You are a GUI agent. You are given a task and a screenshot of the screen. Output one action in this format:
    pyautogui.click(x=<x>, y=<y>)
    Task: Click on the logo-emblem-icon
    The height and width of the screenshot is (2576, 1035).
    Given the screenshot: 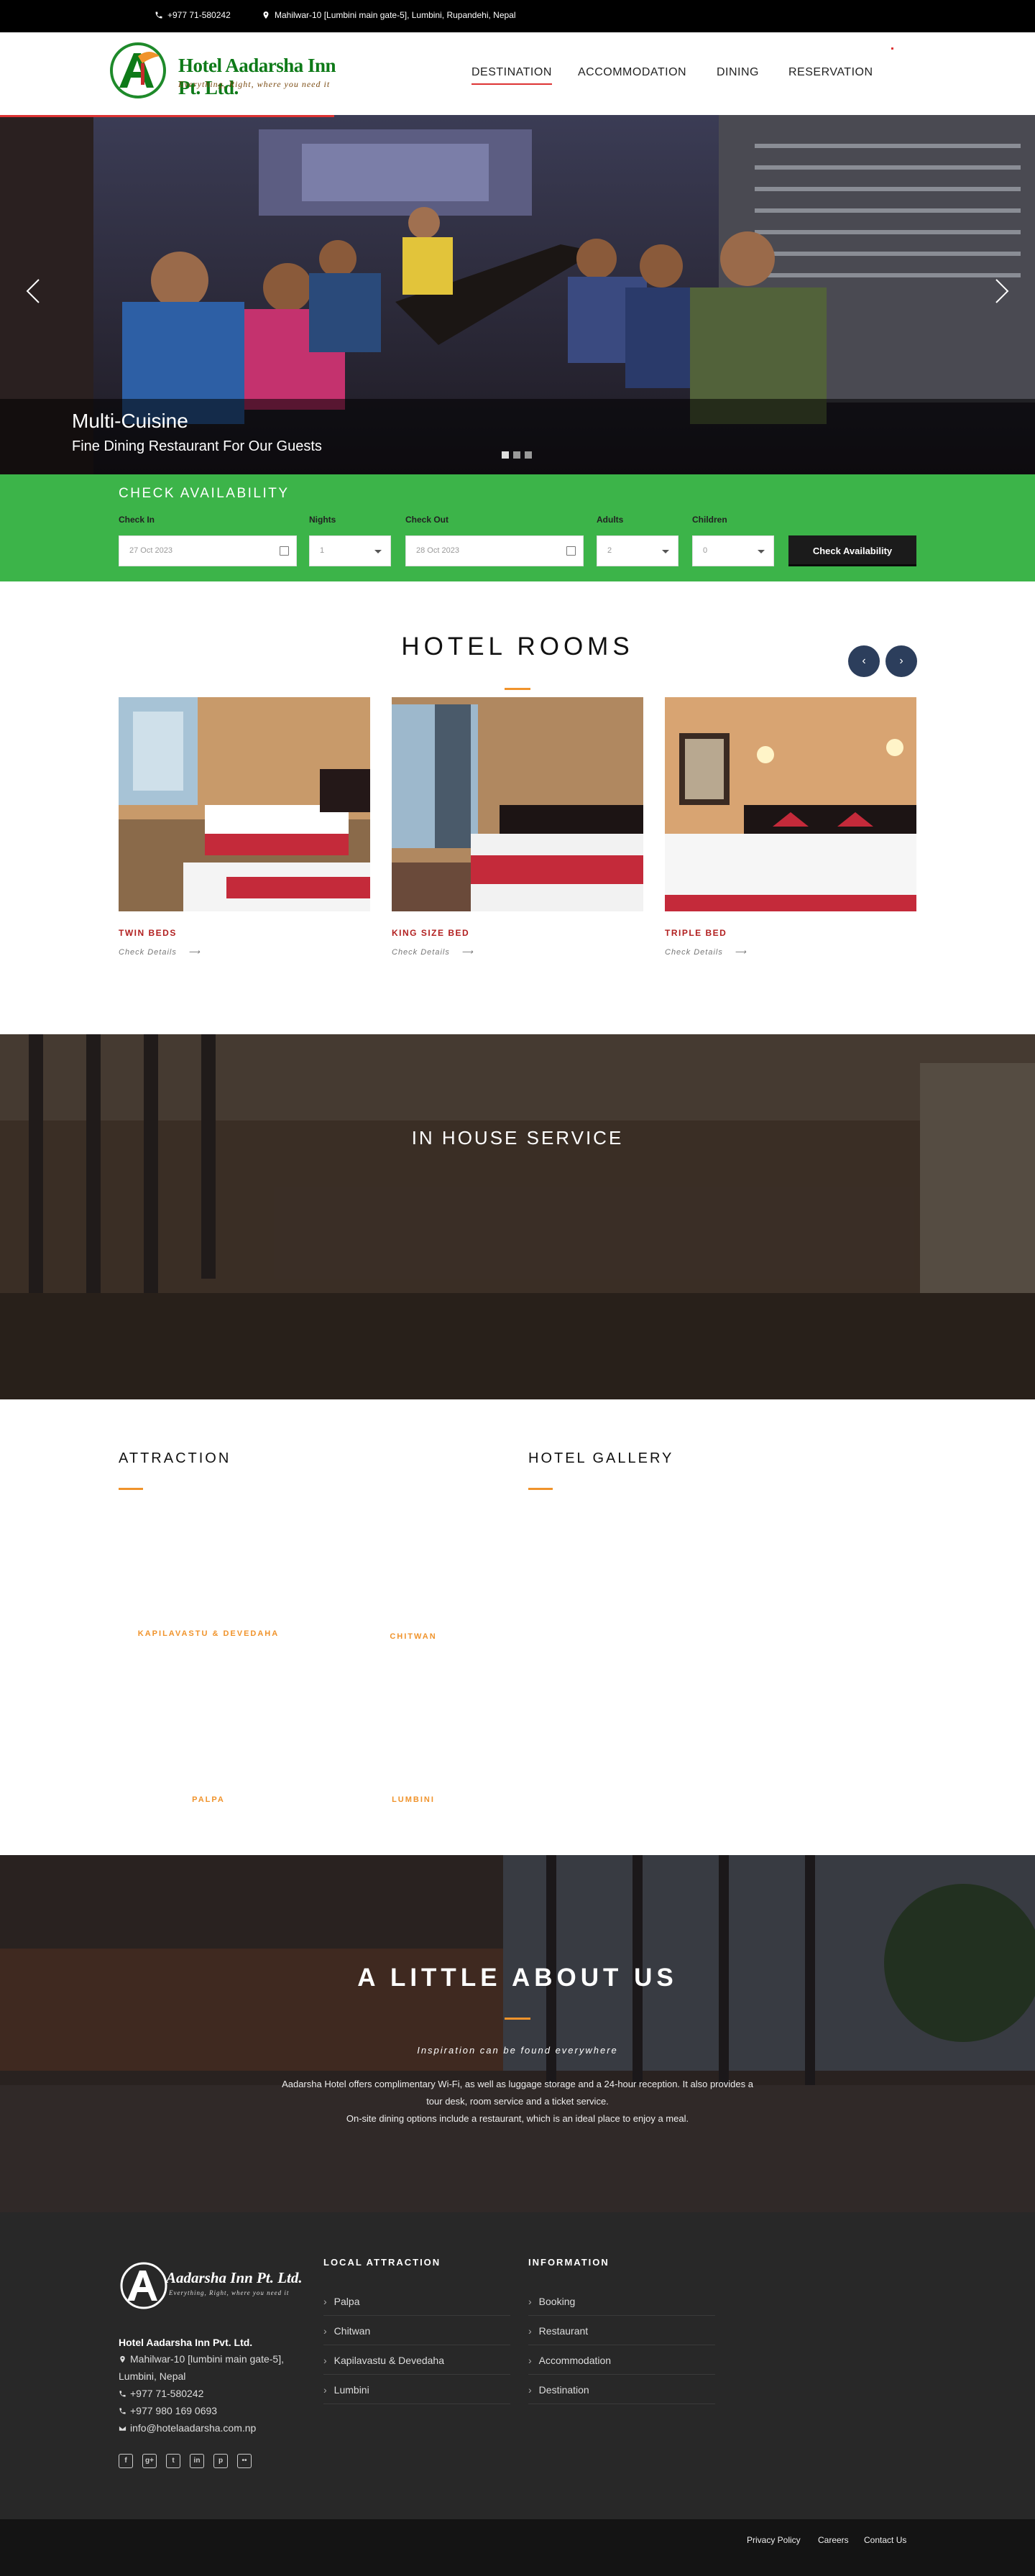 What is the action you would take?
    pyautogui.click(x=143, y=2285)
    